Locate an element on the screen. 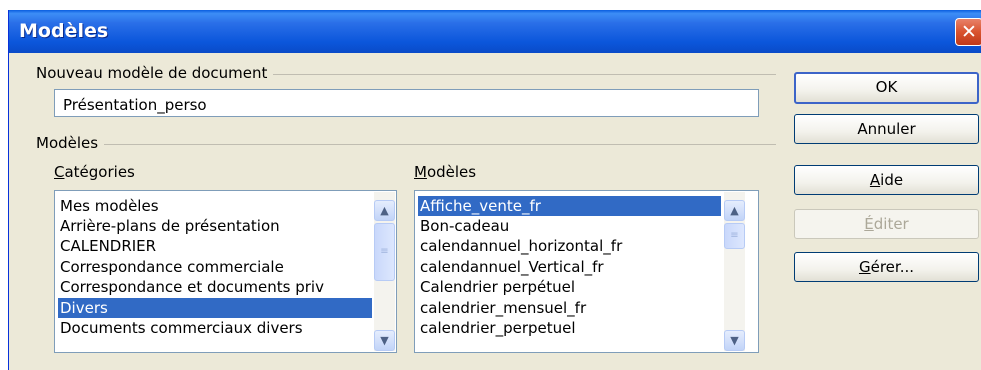  category-item: Mes modèles is located at coordinates (215, 206).